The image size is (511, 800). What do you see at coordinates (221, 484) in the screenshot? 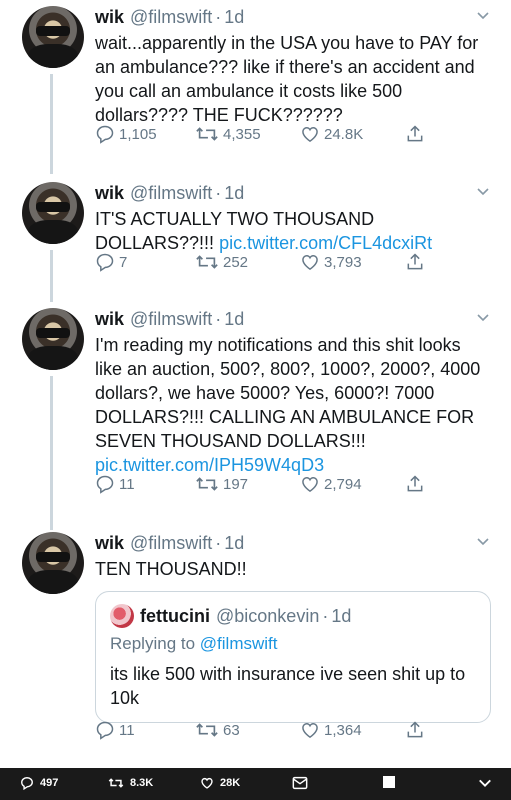
I see `retweet-button: 197` at bounding box center [221, 484].